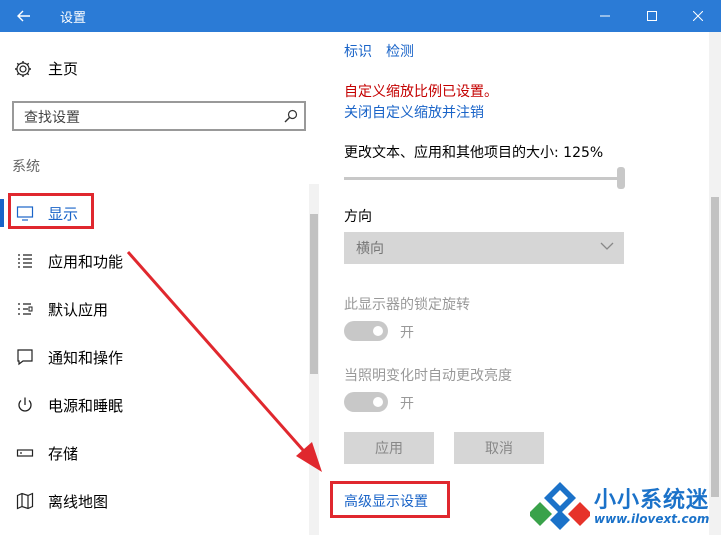 The image size is (721, 535). Describe the element at coordinates (389, 448) in the screenshot. I see `apply-button: 应用` at that location.